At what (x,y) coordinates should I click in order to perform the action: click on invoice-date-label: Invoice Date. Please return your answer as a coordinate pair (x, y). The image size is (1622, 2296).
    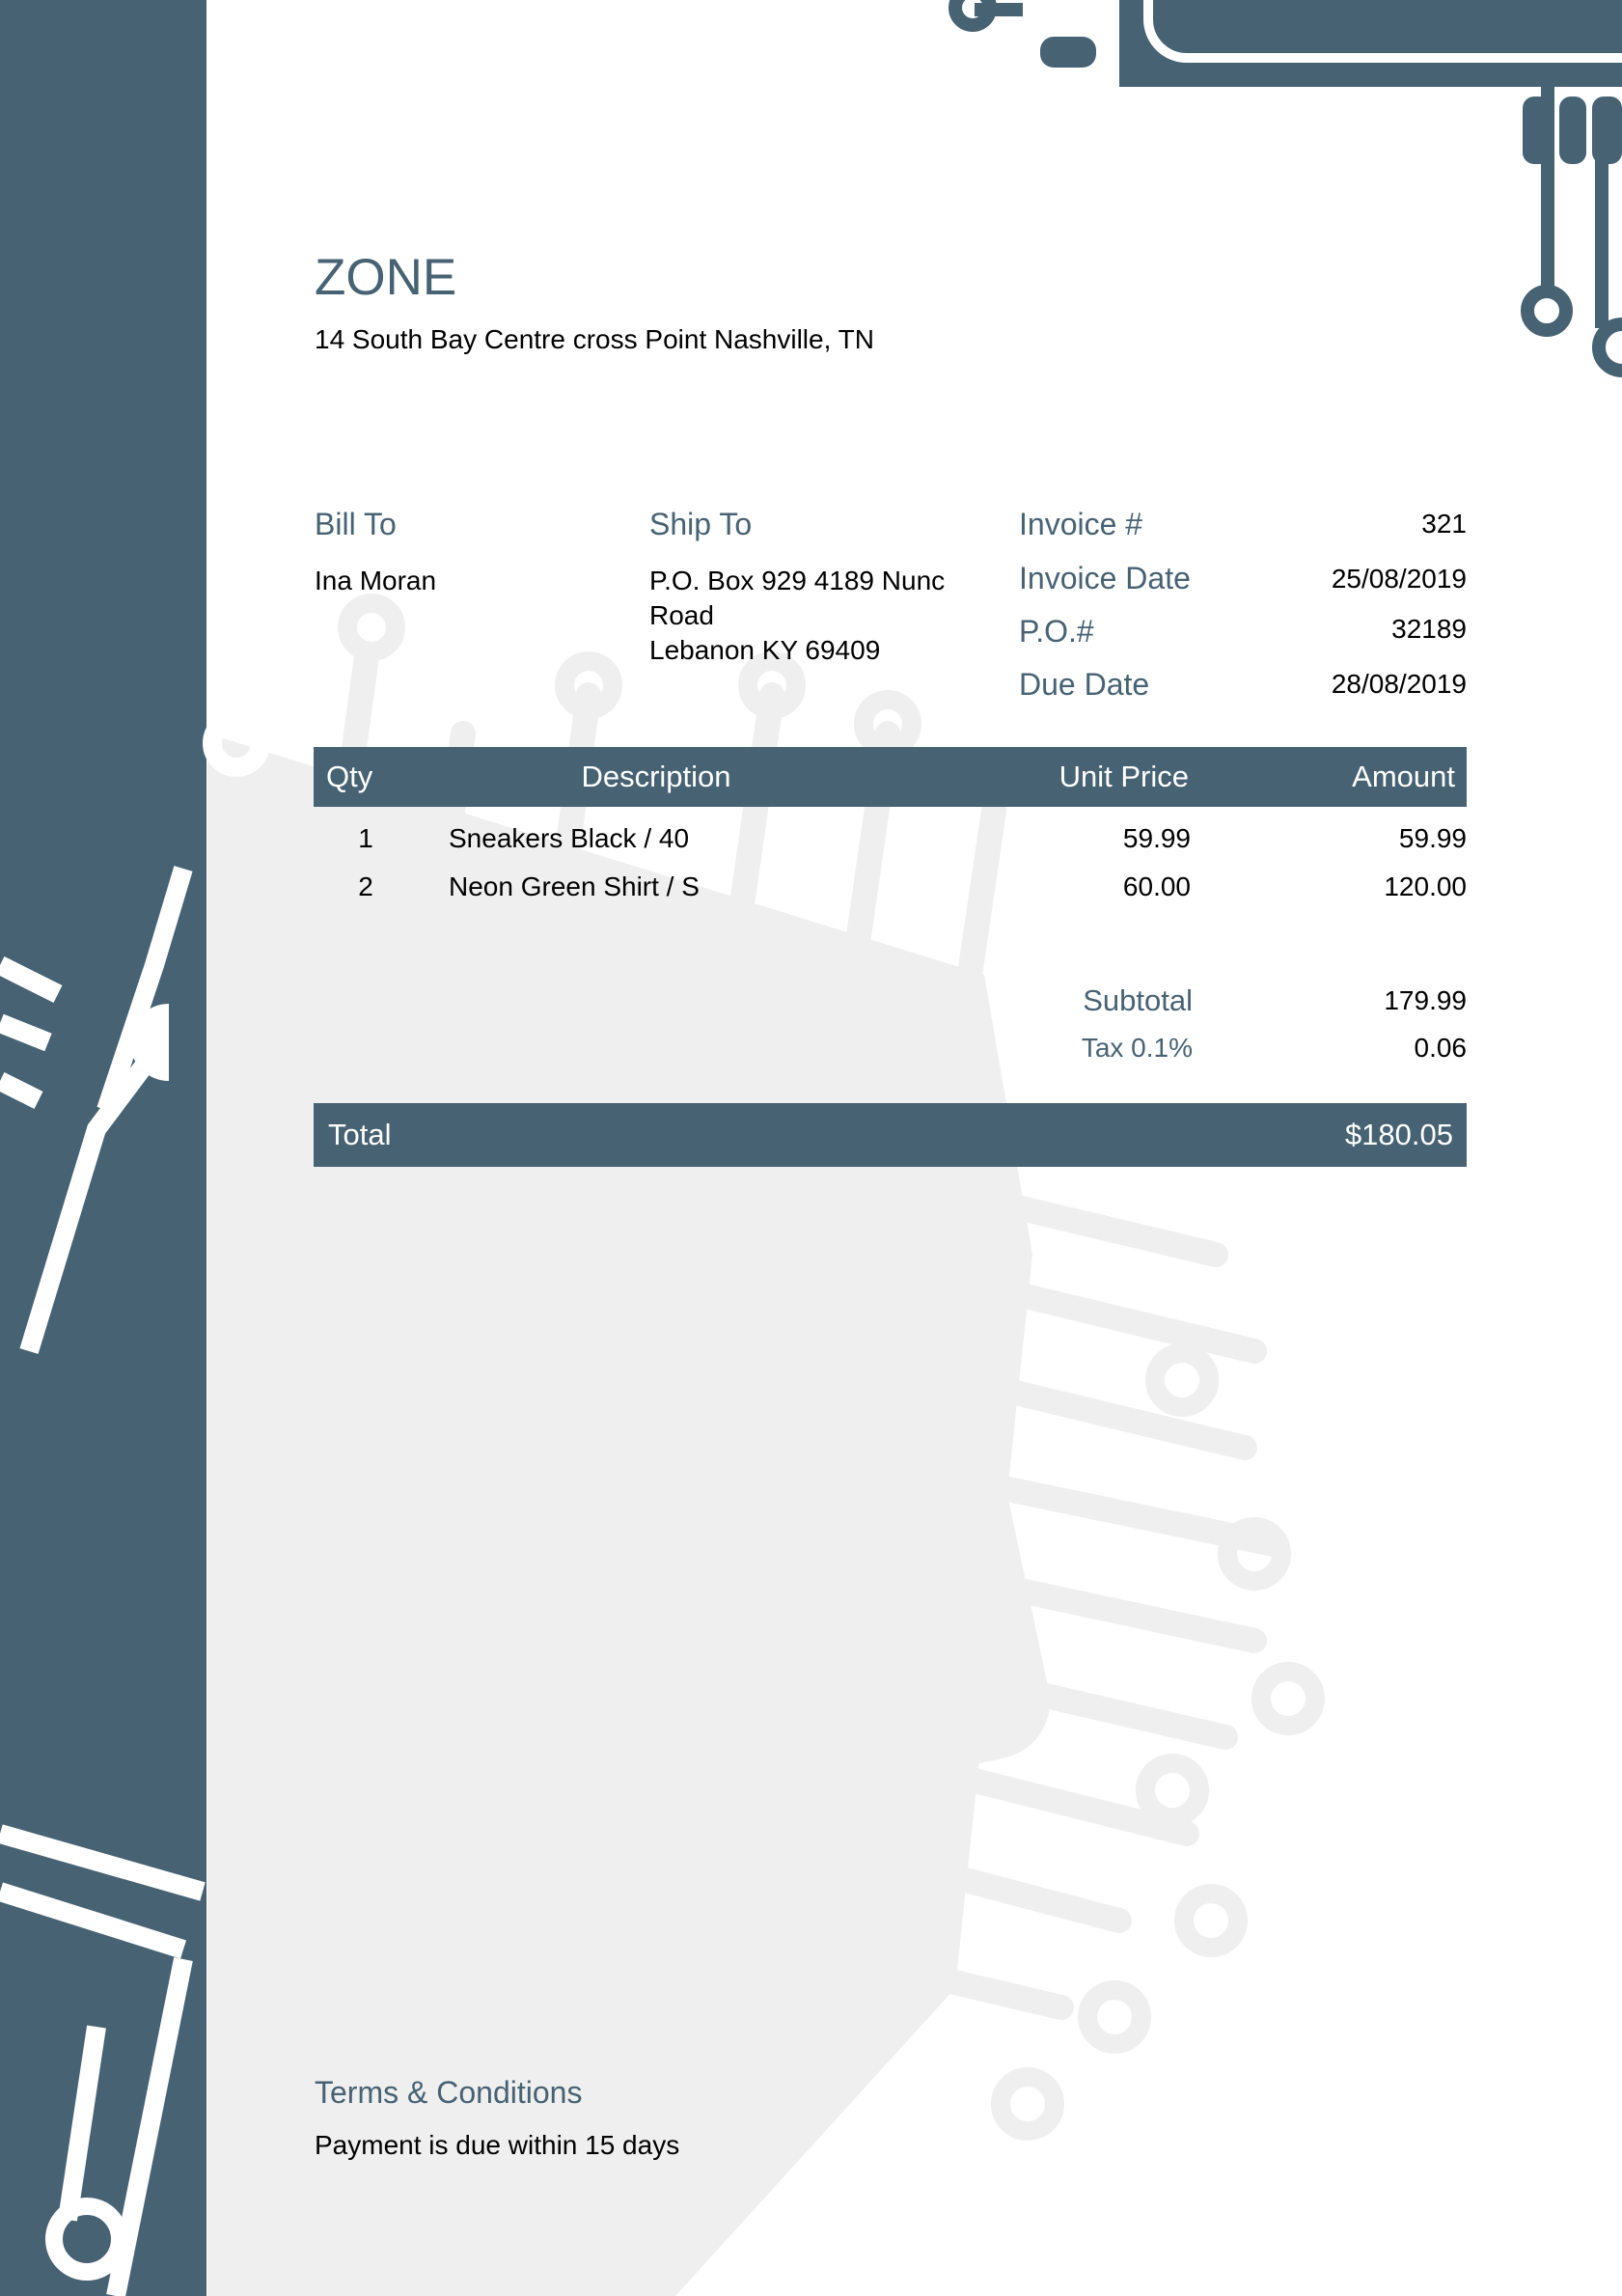
    Looking at the image, I should click on (1105, 578).